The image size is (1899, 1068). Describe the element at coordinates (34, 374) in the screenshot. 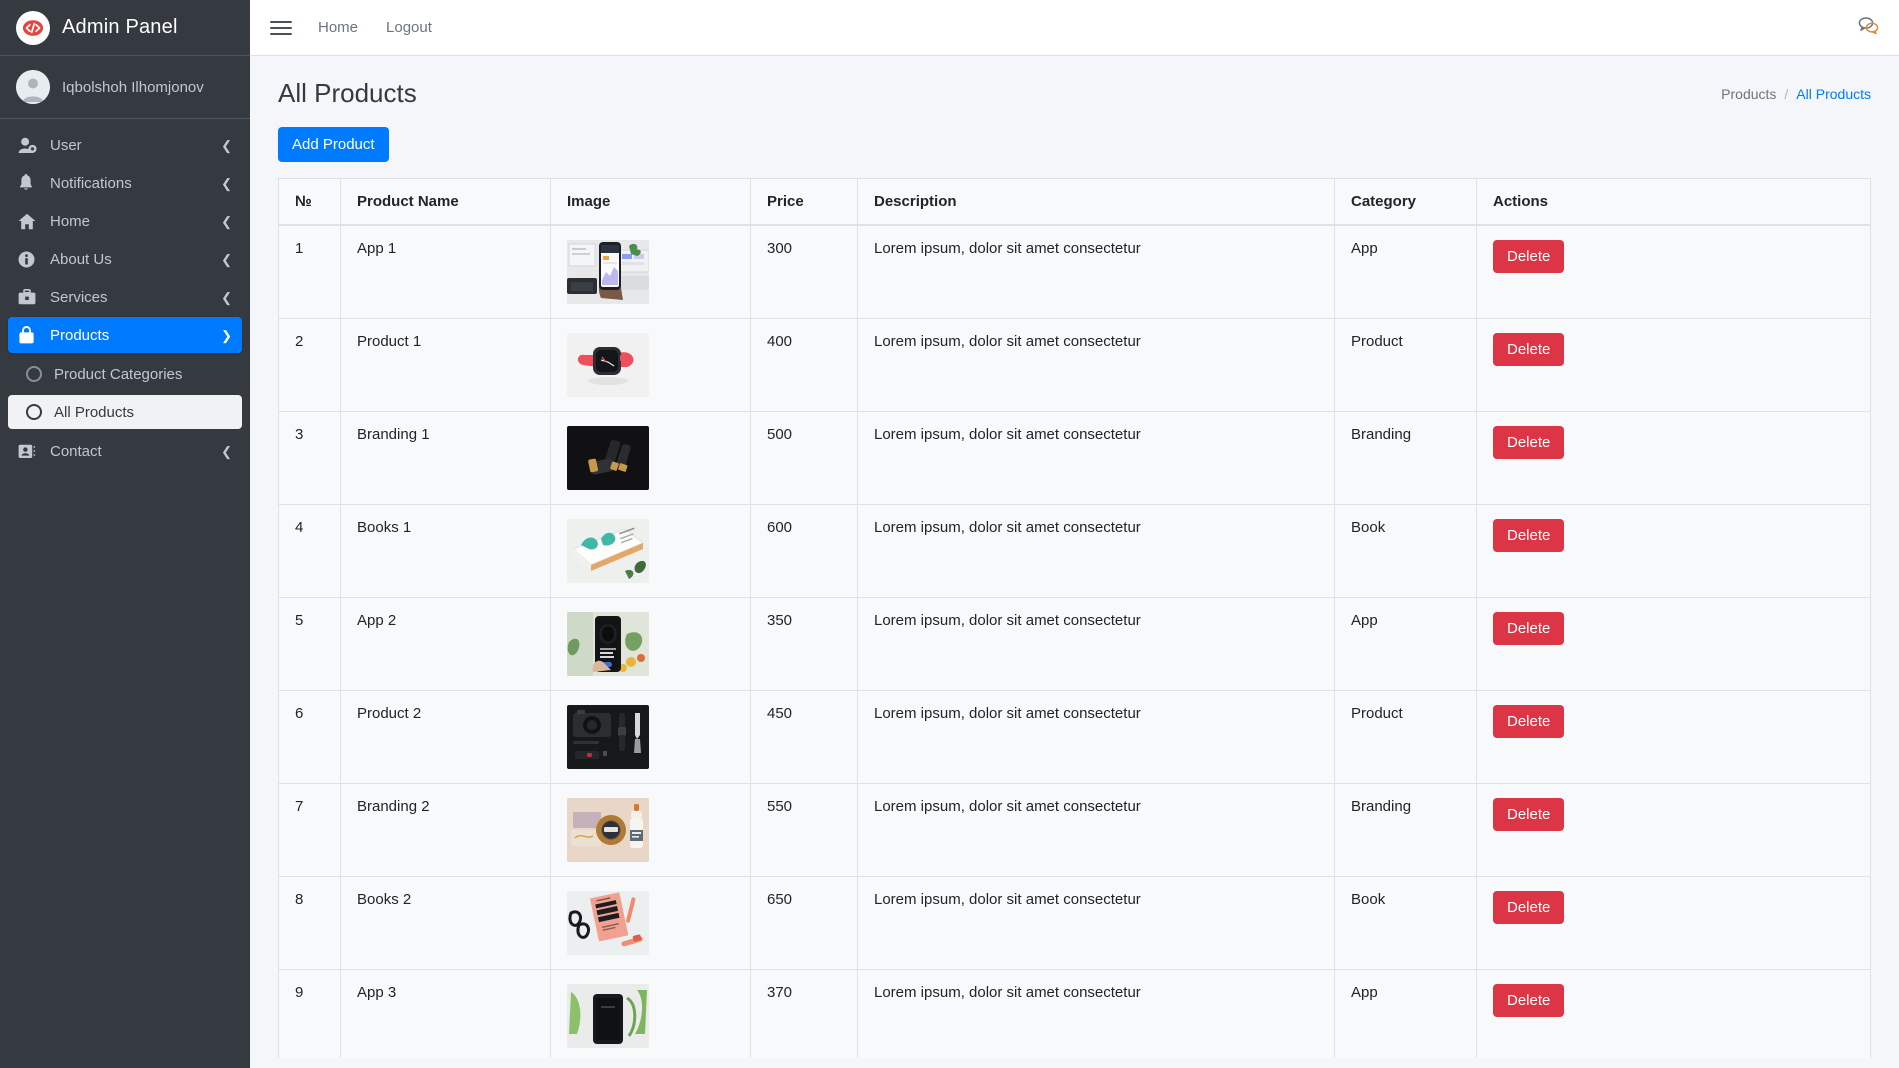

I see `circle-icon` at that location.